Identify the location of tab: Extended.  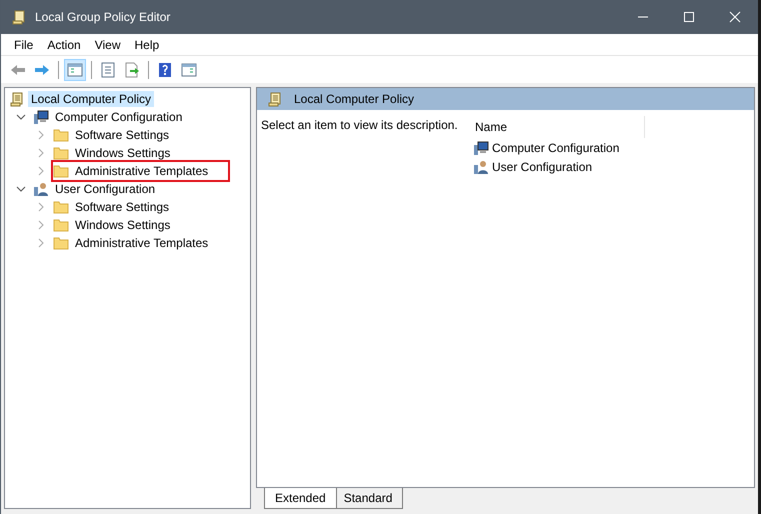
(300, 498).